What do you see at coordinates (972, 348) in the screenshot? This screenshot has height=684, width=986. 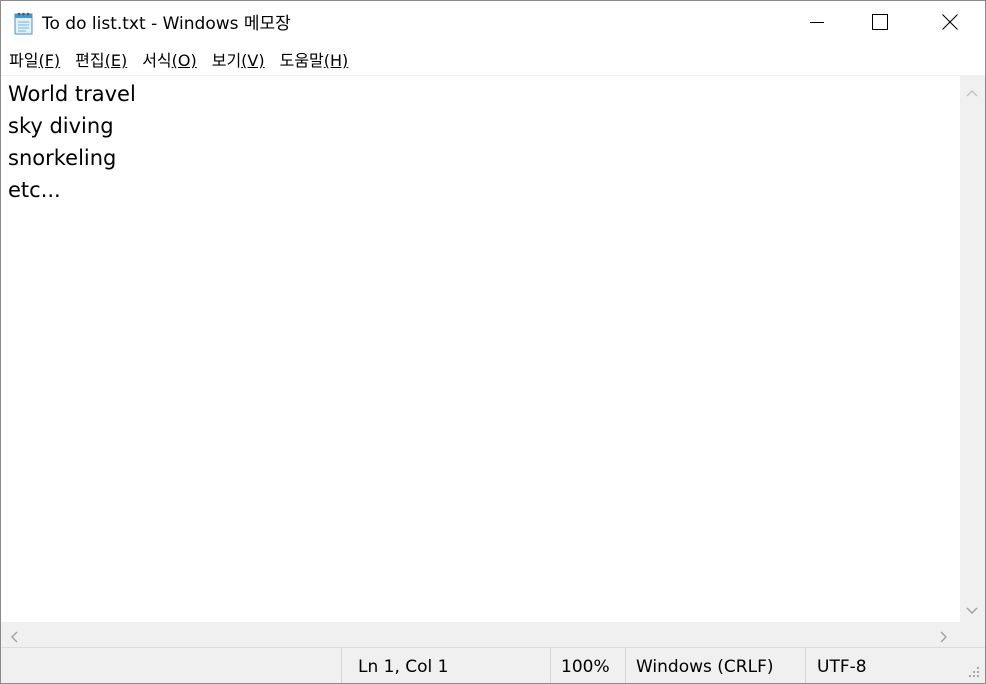 I see `vertical-scrollbar` at bounding box center [972, 348].